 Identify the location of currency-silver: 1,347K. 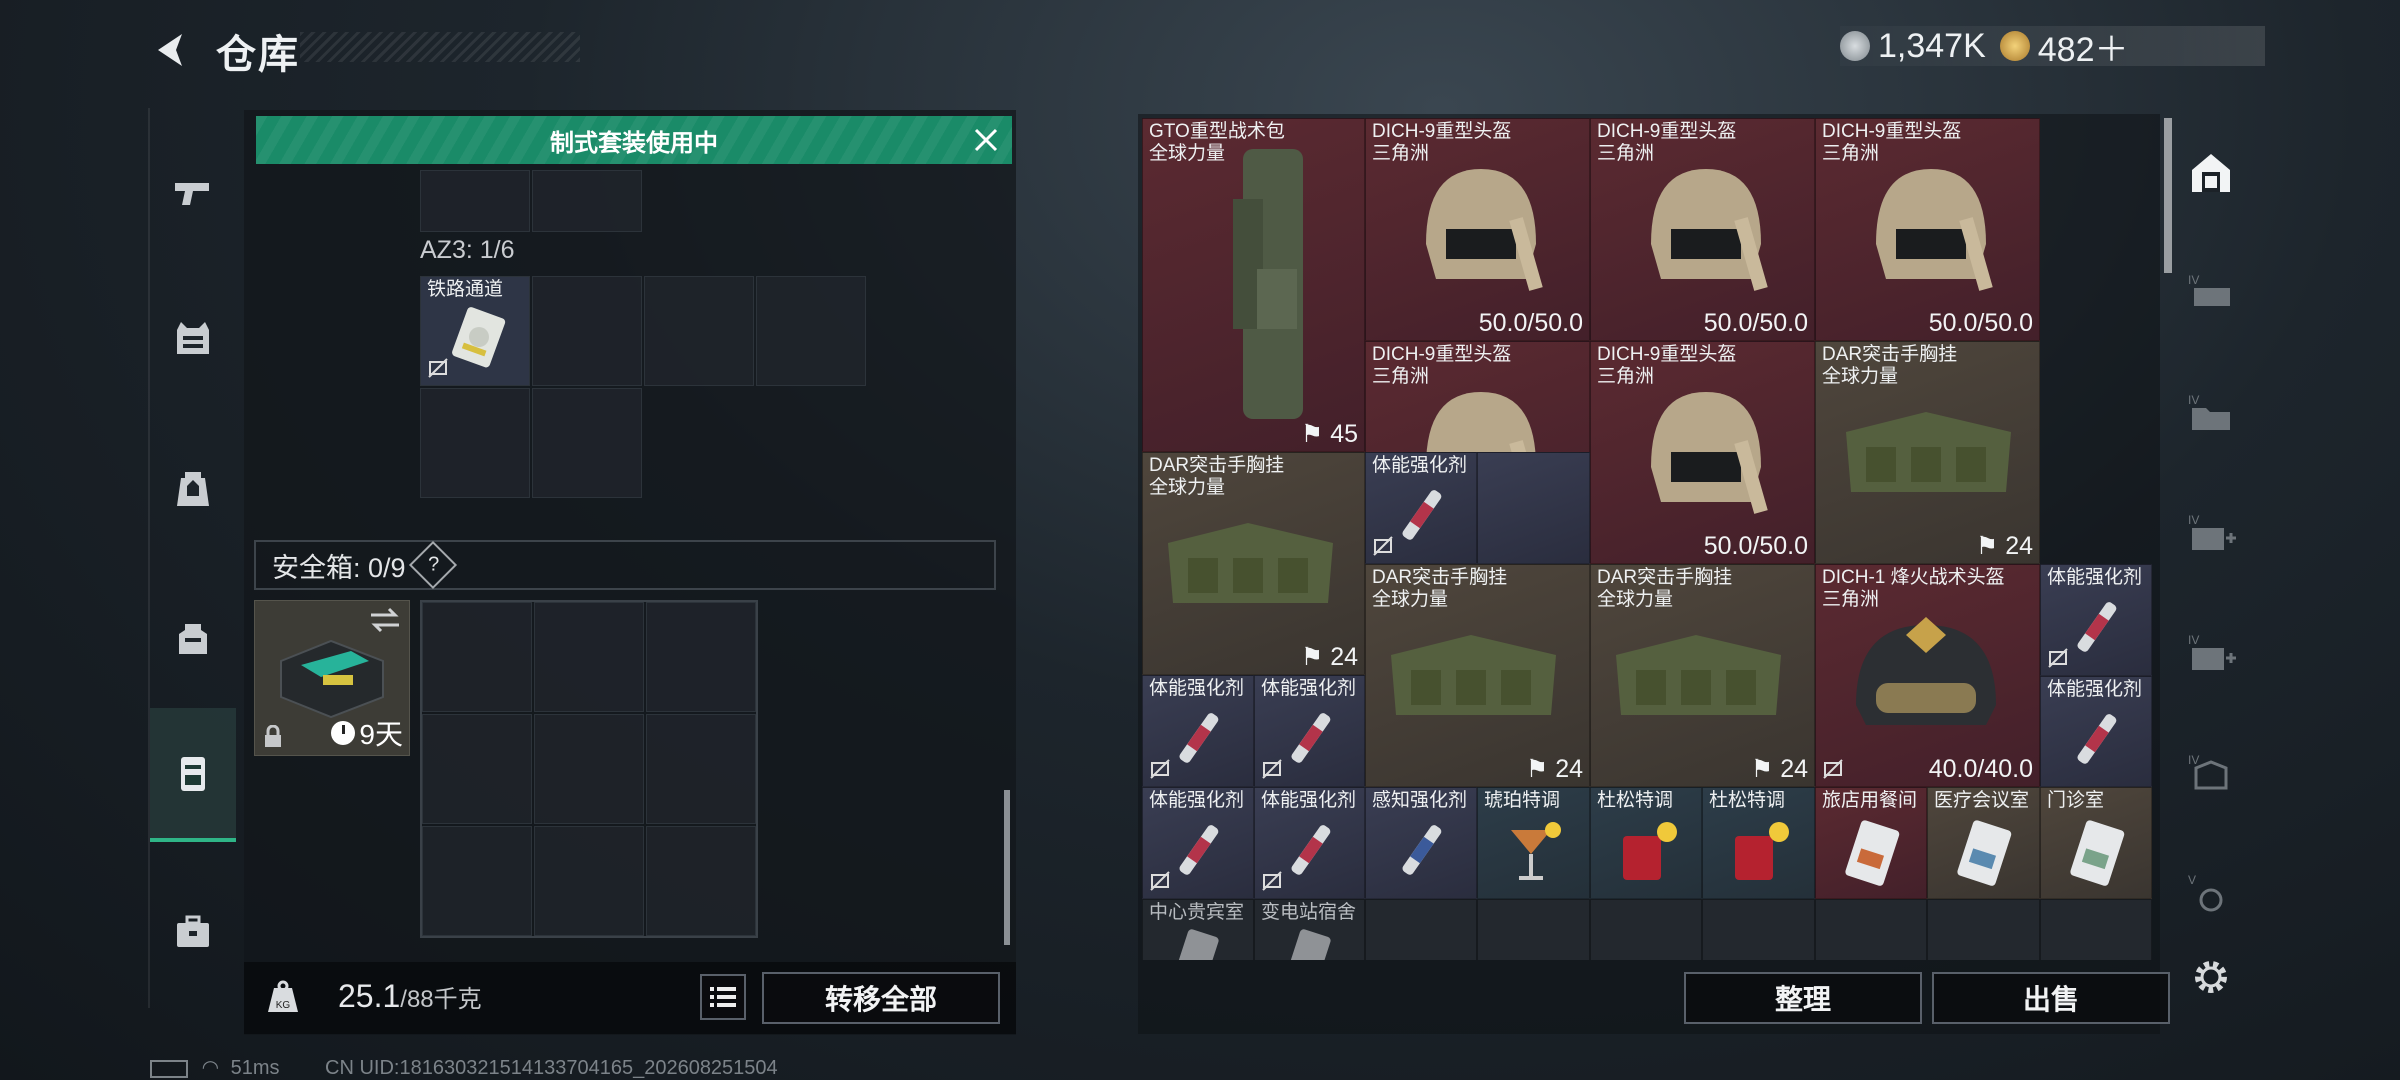
(1913, 46).